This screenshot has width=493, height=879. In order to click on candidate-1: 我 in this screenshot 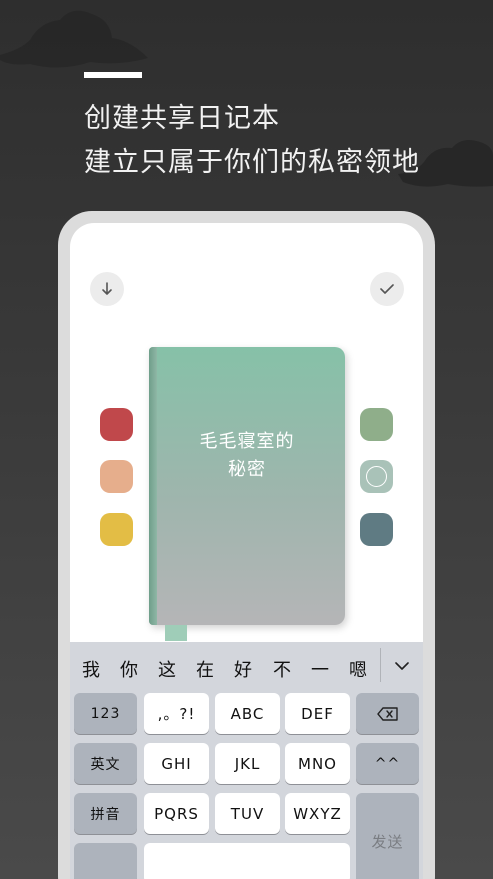, I will do `click(91, 669)`.